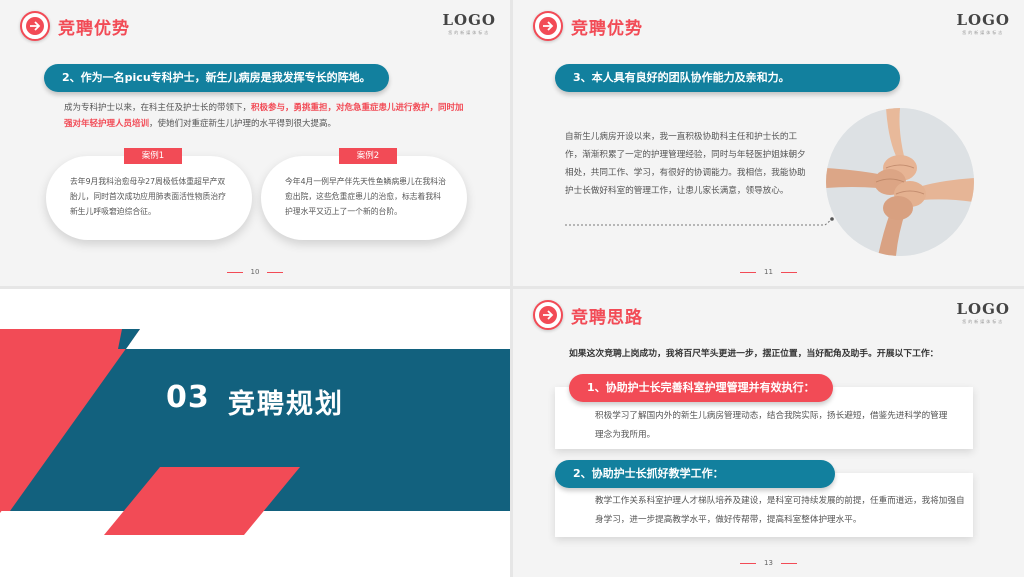 The width and height of the screenshot is (1024, 577). I want to click on section-number: 03, so click(188, 397).